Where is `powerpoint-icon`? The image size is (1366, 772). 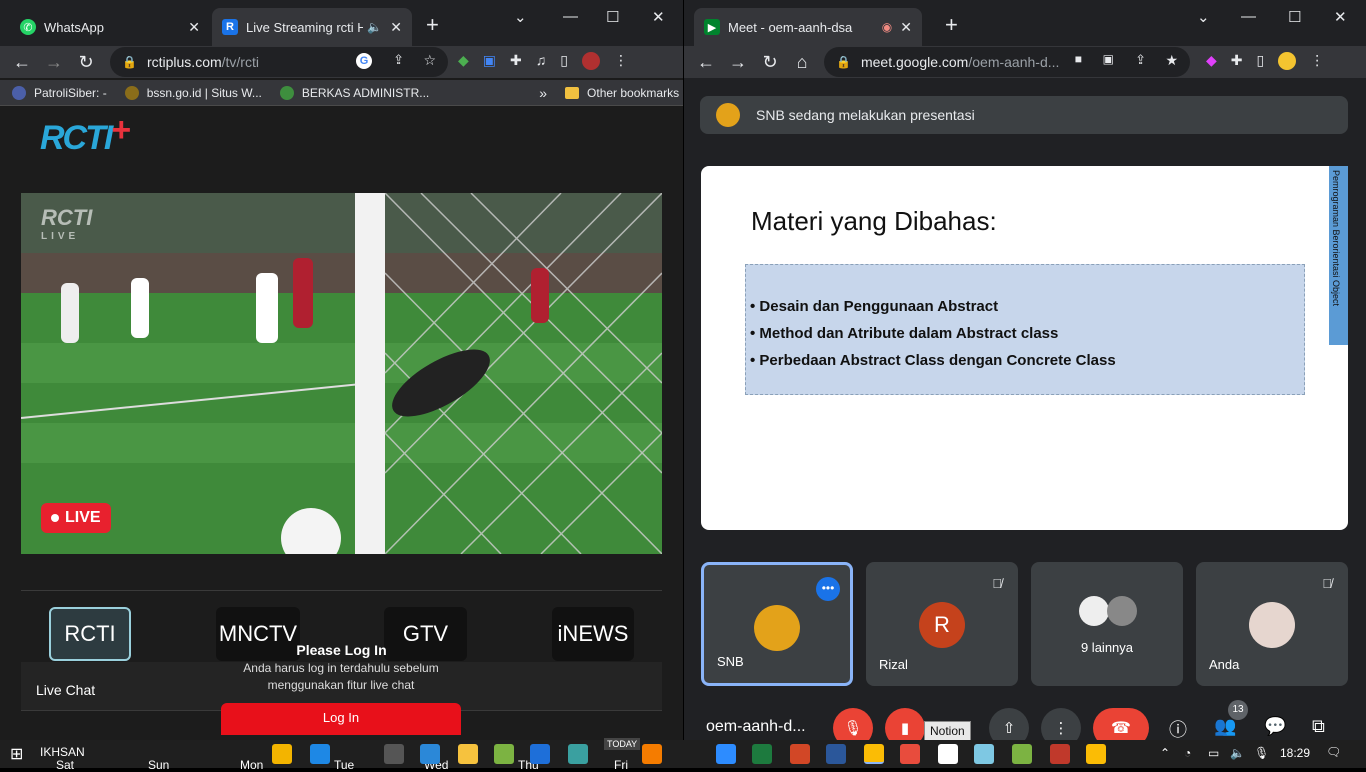 powerpoint-icon is located at coordinates (800, 754).